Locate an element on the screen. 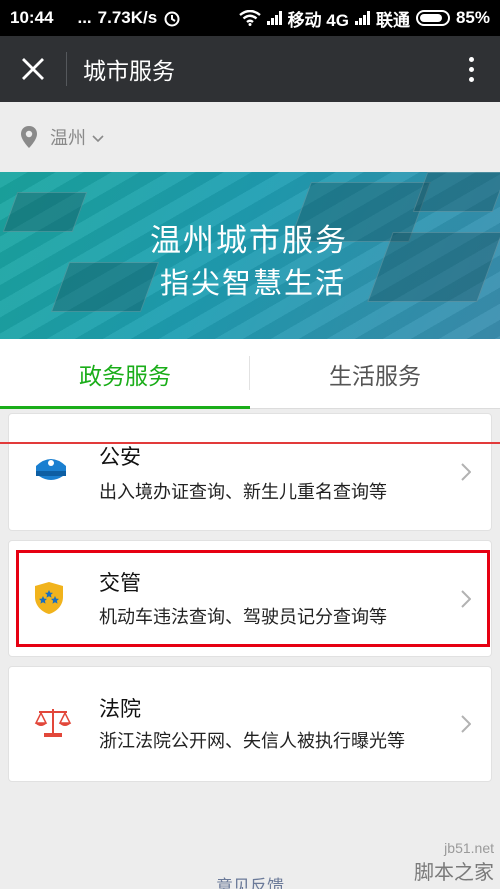 The width and height of the screenshot is (500, 889). site-watermark: jb51.net 脚本之家 is located at coordinates (454, 862).